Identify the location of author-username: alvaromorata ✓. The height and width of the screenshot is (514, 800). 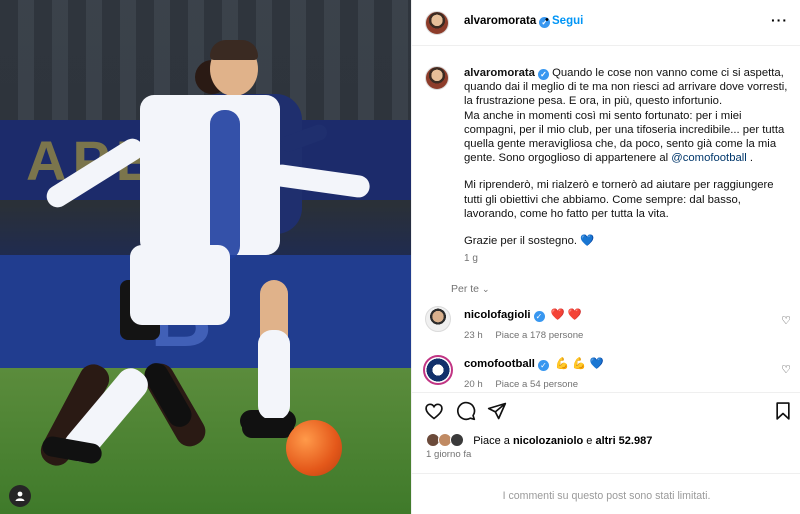
(507, 21).